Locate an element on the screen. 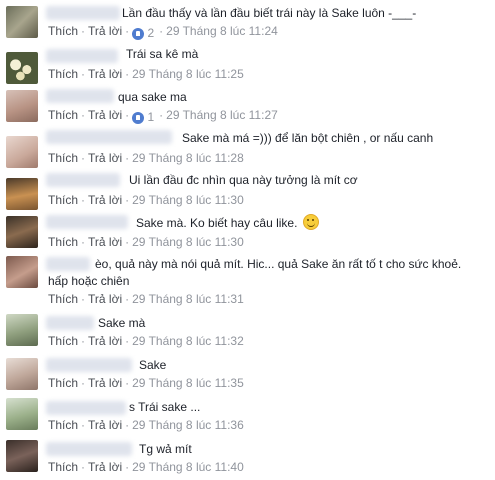 Image resolution: width=495 pixels, height=480 pixels. comment-text: Sake mà. Ko biết hay câu like. is located at coordinates (228, 223).